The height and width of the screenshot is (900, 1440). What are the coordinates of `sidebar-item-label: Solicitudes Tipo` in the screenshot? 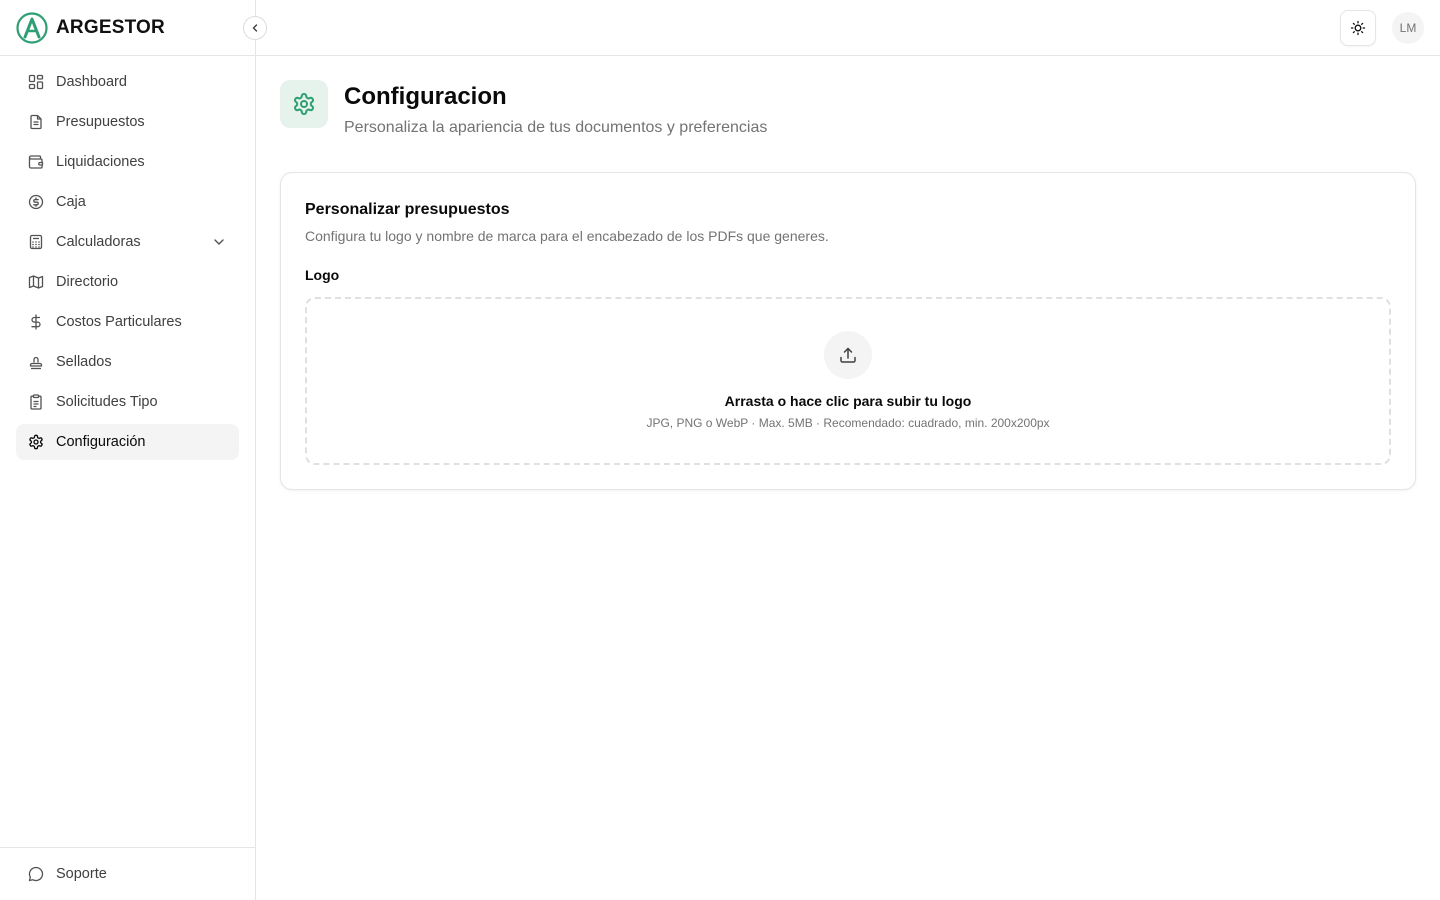 It's located at (107, 402).